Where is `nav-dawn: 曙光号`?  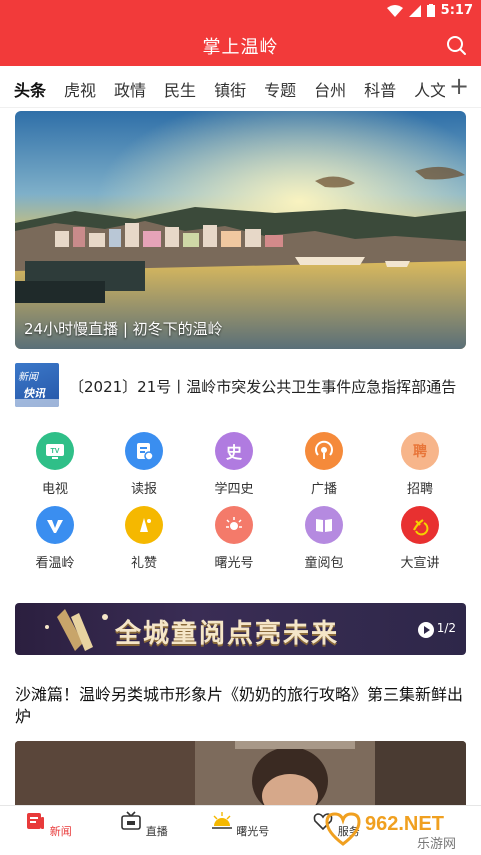 nav-dawn: 曙光号 is located at coordinates (240, 824).